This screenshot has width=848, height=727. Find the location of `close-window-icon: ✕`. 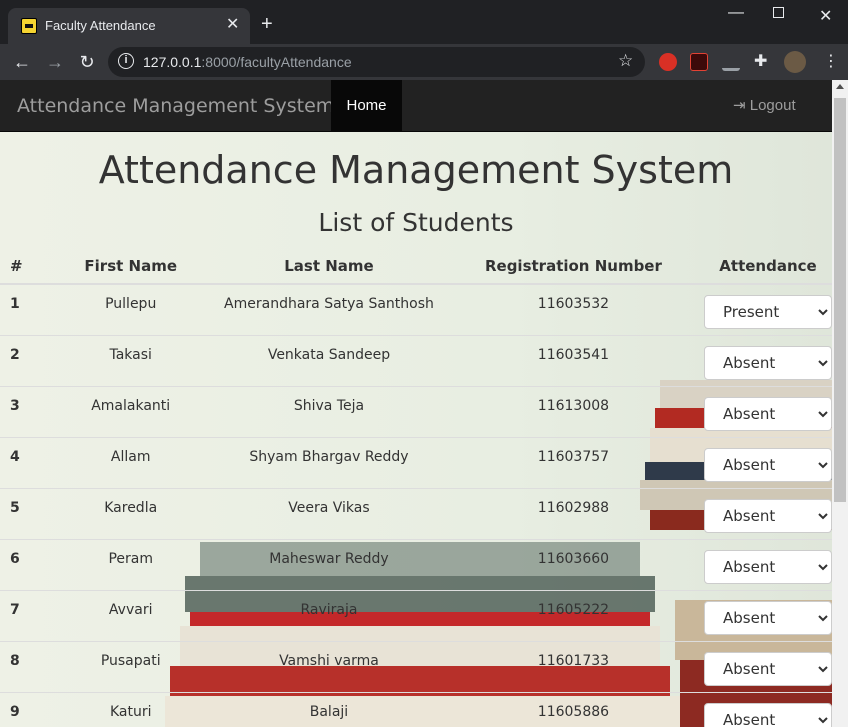

close-window-icon: ✕ is located at coordinates (825, 16).